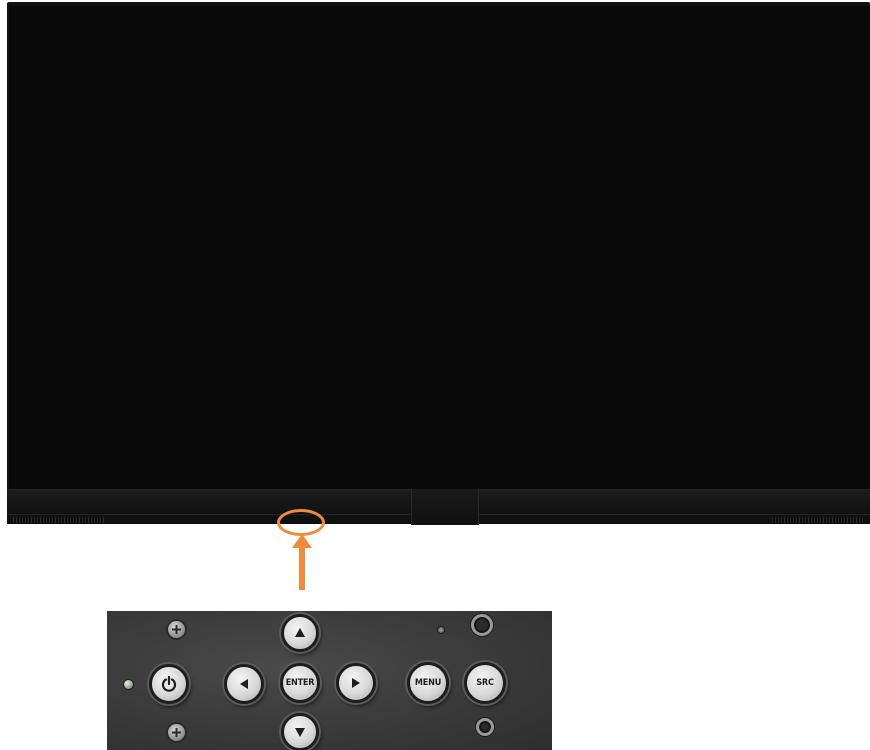  I want to click on menu-label: MENU, so click(428, 683).